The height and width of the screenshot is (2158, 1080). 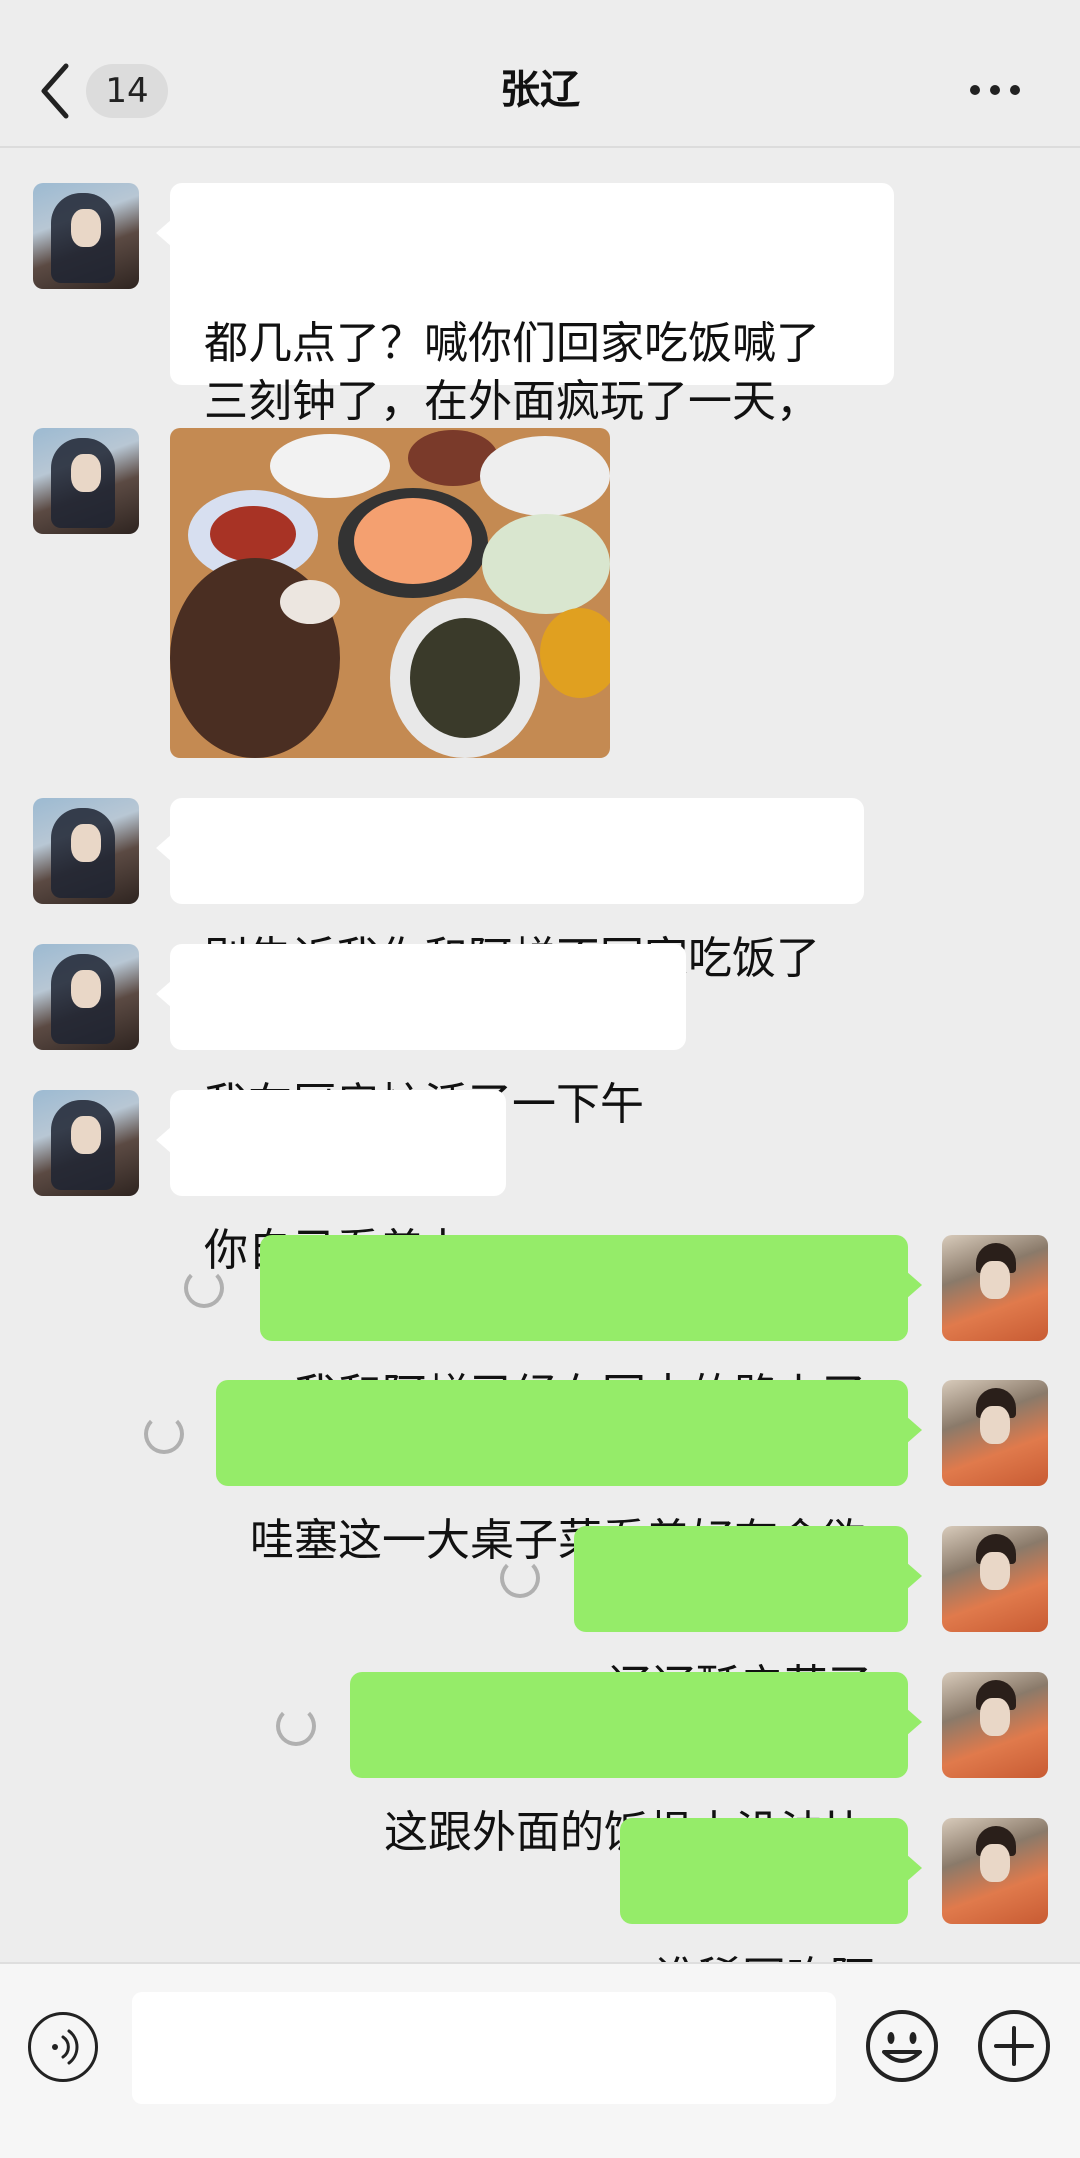 I want to click on message-bubble: 都几点了？喊你们回家吃饭喊了 三刻钟了，在外面疯玩了一天， 人呢？, so click(x=525, y=334).